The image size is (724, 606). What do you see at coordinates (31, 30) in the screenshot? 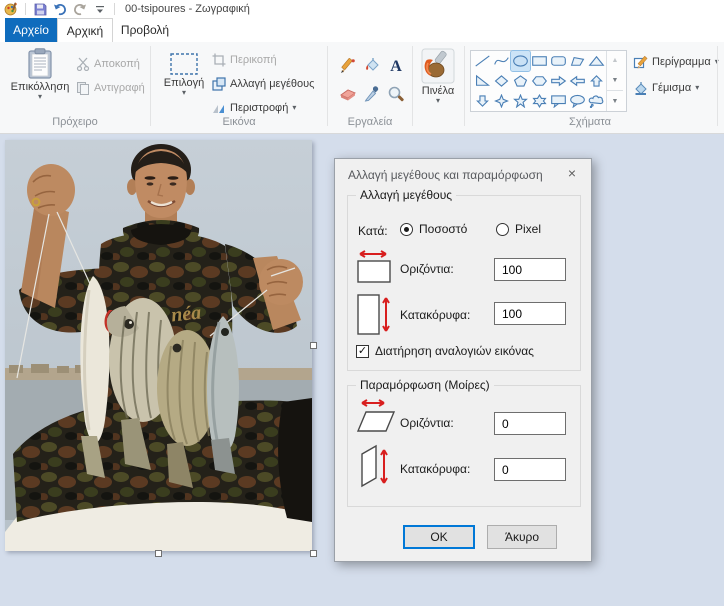
I see `tab-file: Αρχείο` at bounding box center [31, 30].